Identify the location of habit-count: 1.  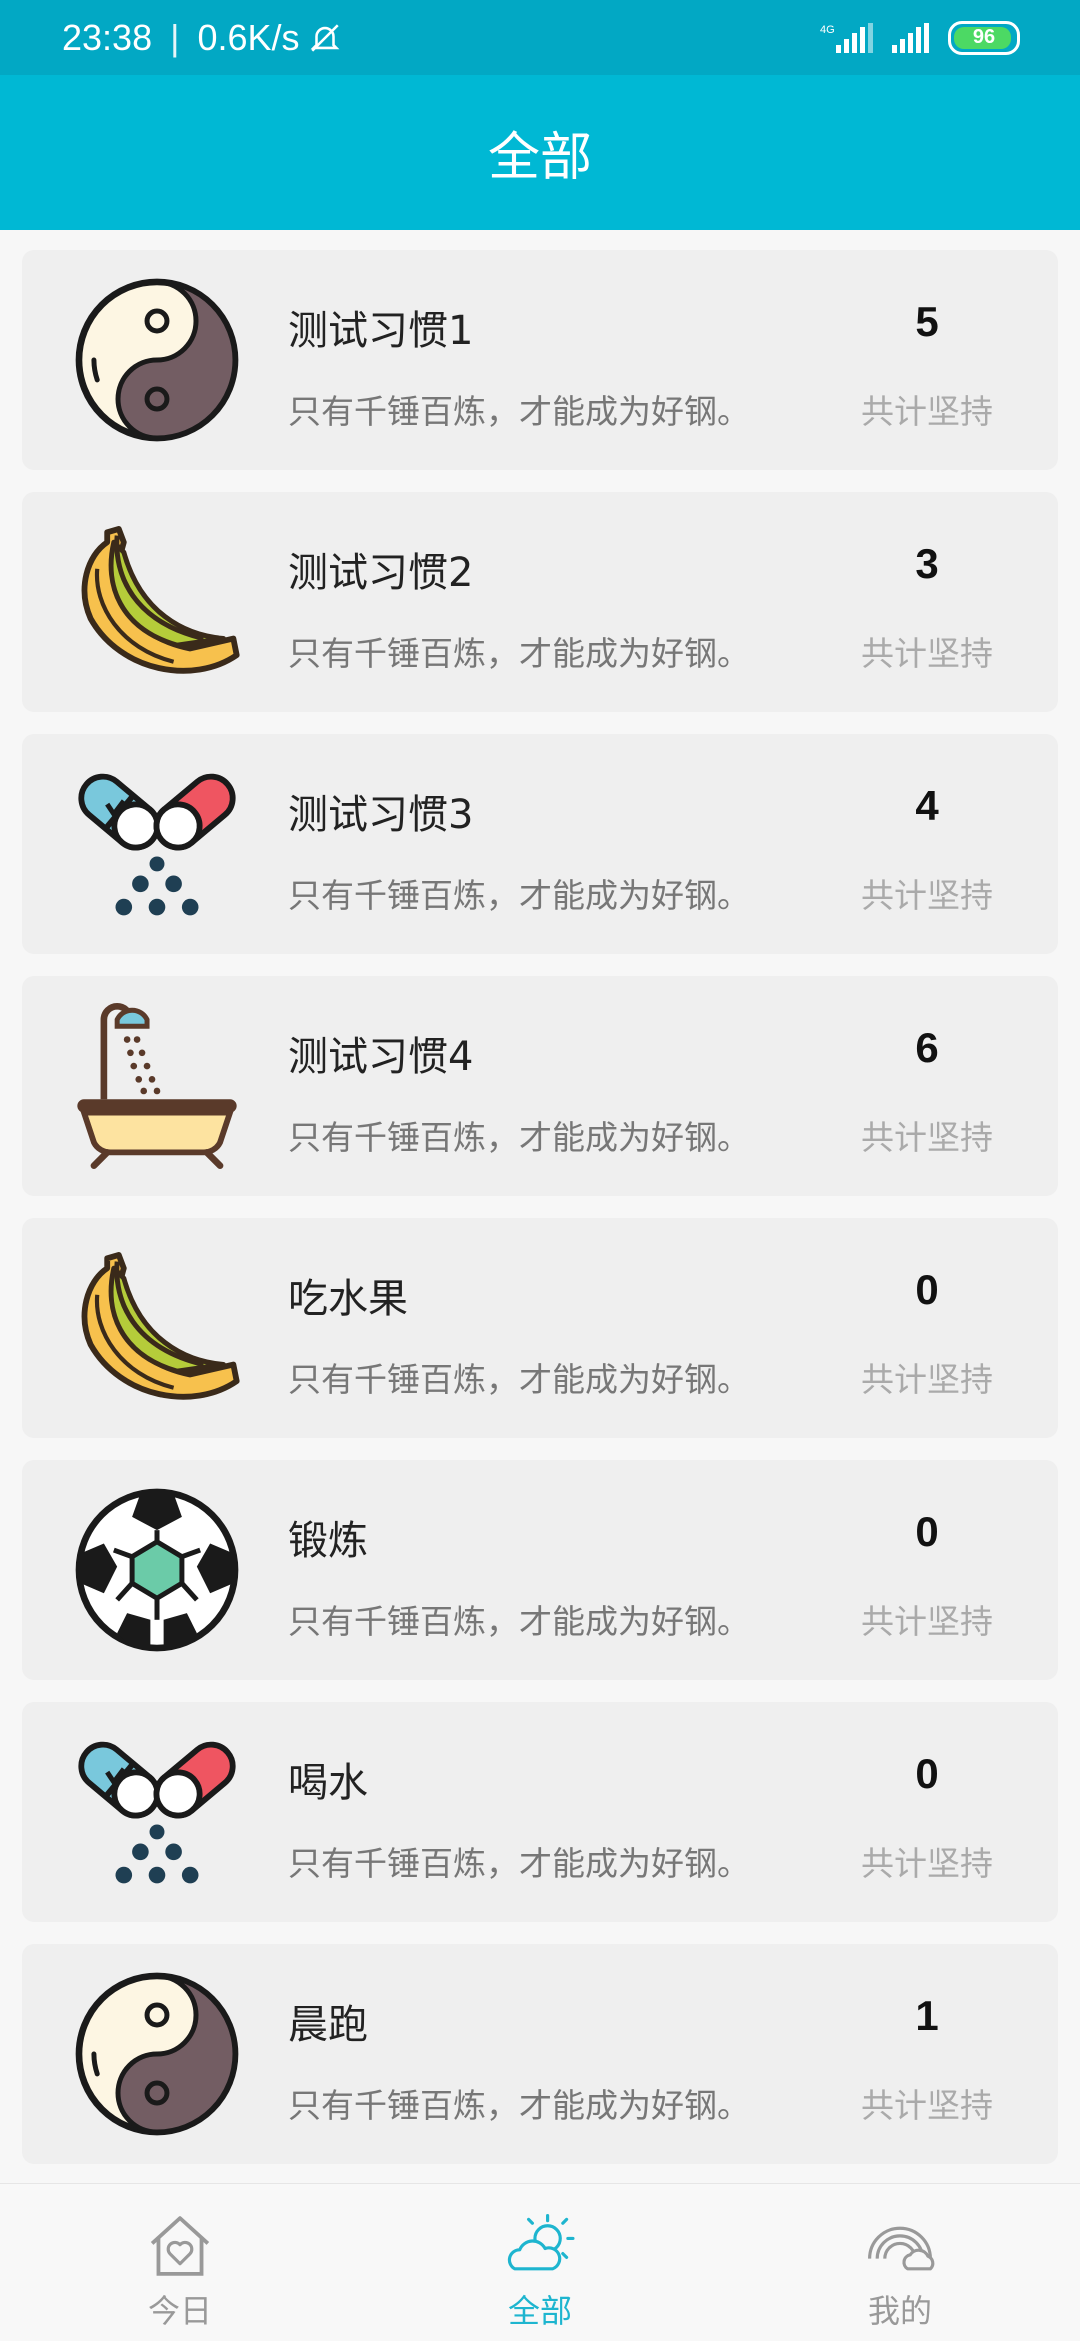
(927, 2015).